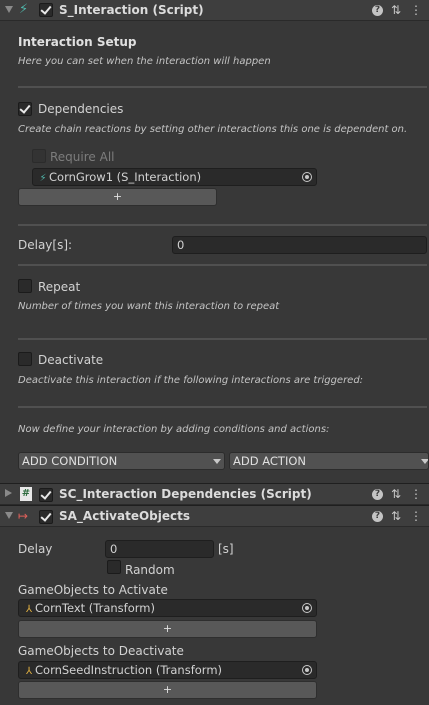 This screenshot has height=705, width=429. Describe the element at coordinates (101, 651) in the screenshot. I see `deactivate-list-label: GameObjects to Deactivate` at that location.